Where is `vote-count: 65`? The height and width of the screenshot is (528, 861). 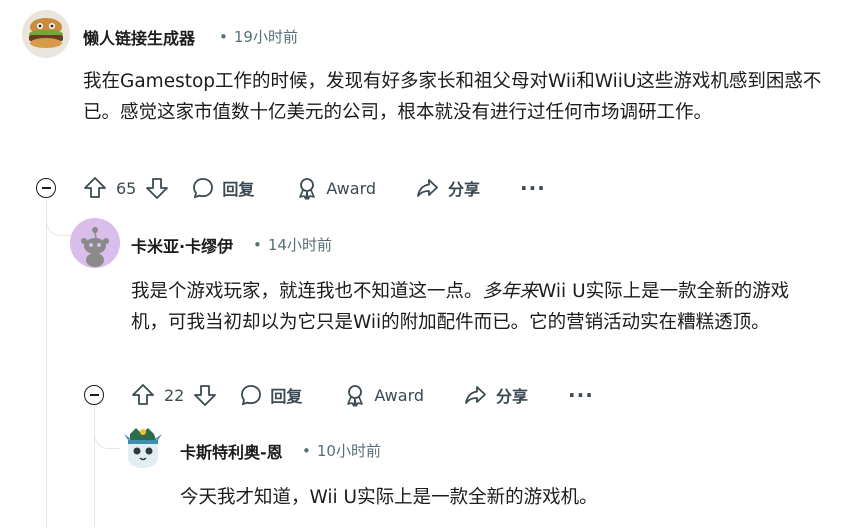 vote-count: 65 is located at coordinates (126, 188).